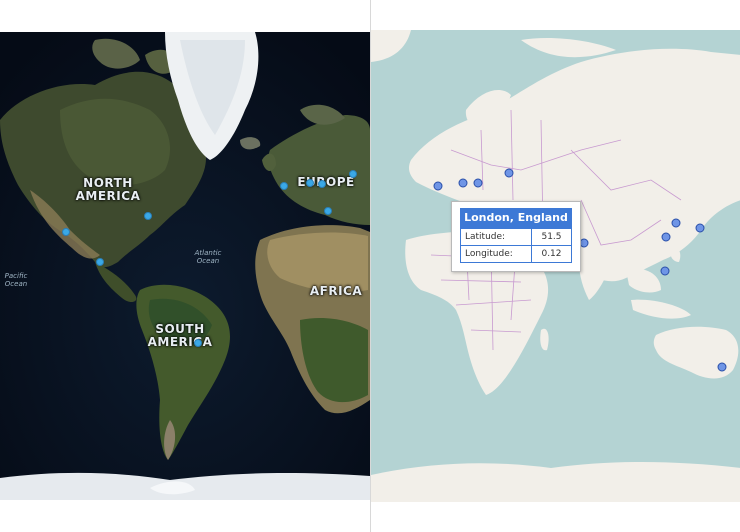 The image size is (740, 532). What do you see at coordinates (208, 257) in the screenshot?
I see `label-atlantic-ocean: Atlantic Ocean` at bounding box center [208, 257].